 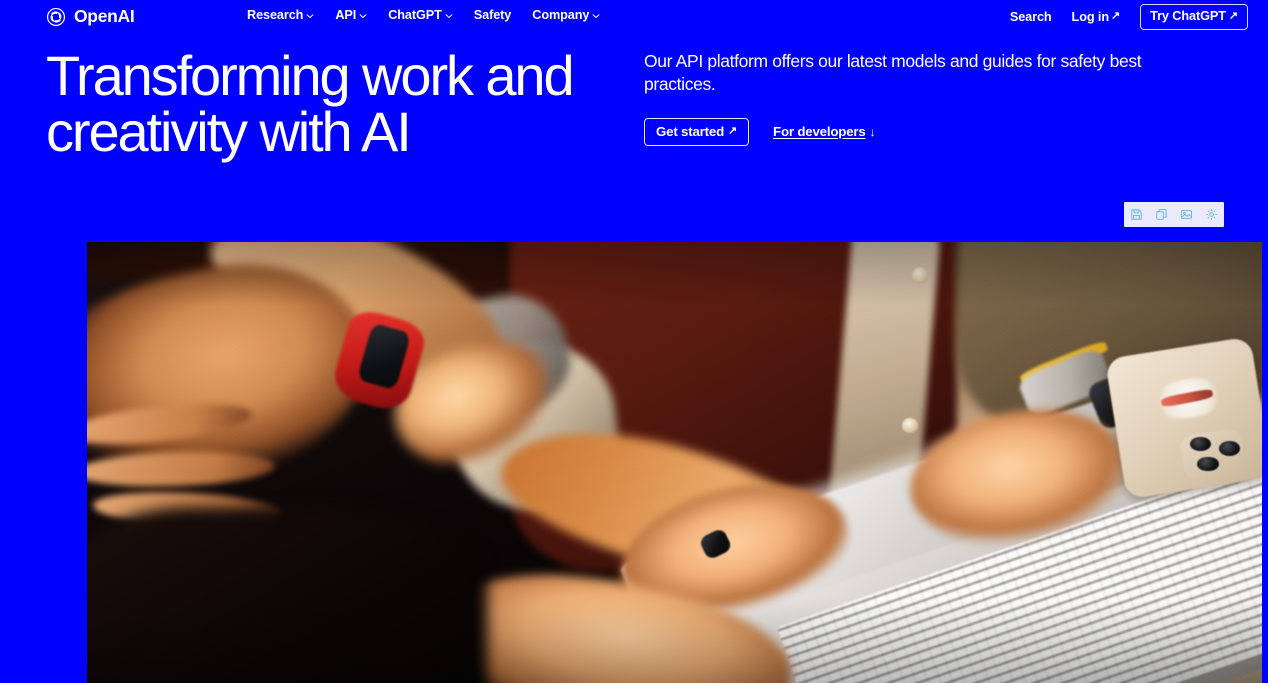 I want to click on arrow-down-icon: ↓, so click(x=872, y=131).